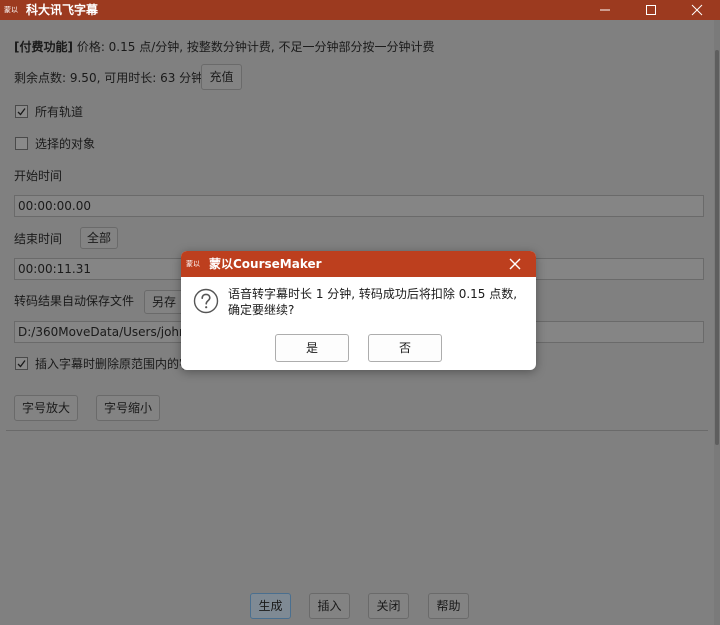 This screenshot has height=625, width=720. Describe the element at coordinates (62, 10) in the screenshot. I see `window-title: 科大讯飞字幕` at that location.